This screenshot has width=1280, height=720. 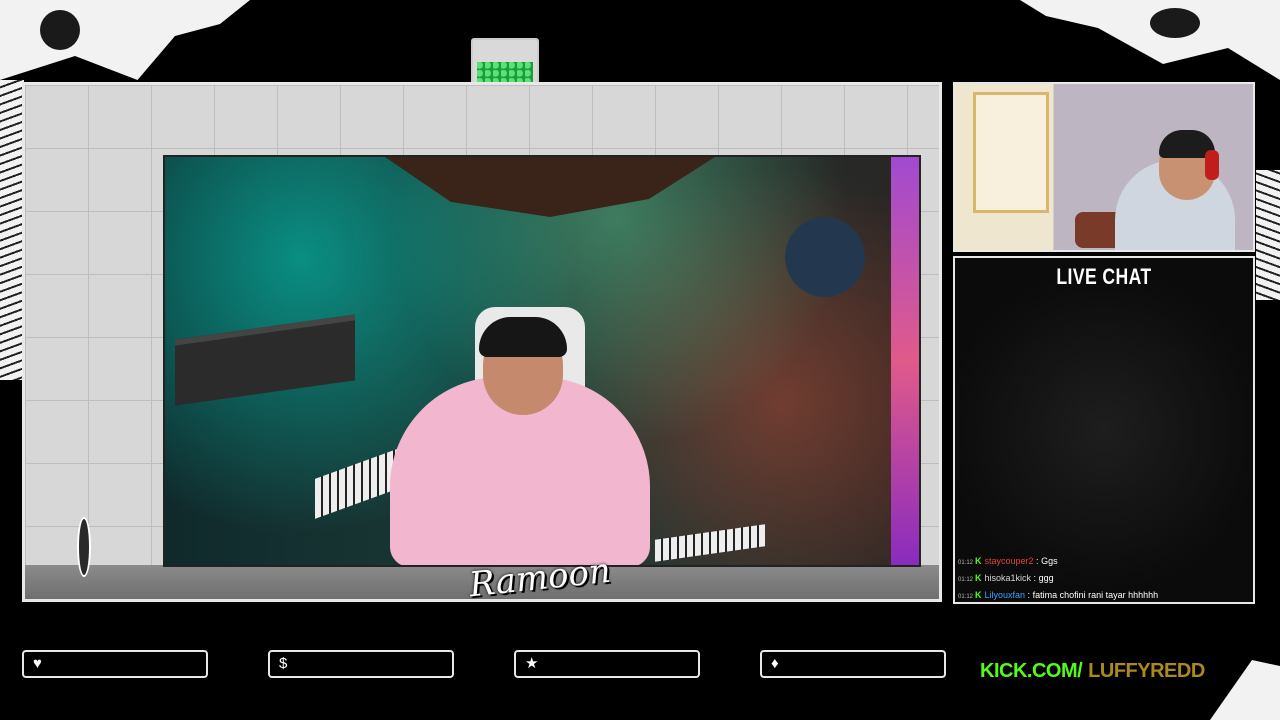 I want to click on manga-art-right-edge, so click(x=1268, y=235).